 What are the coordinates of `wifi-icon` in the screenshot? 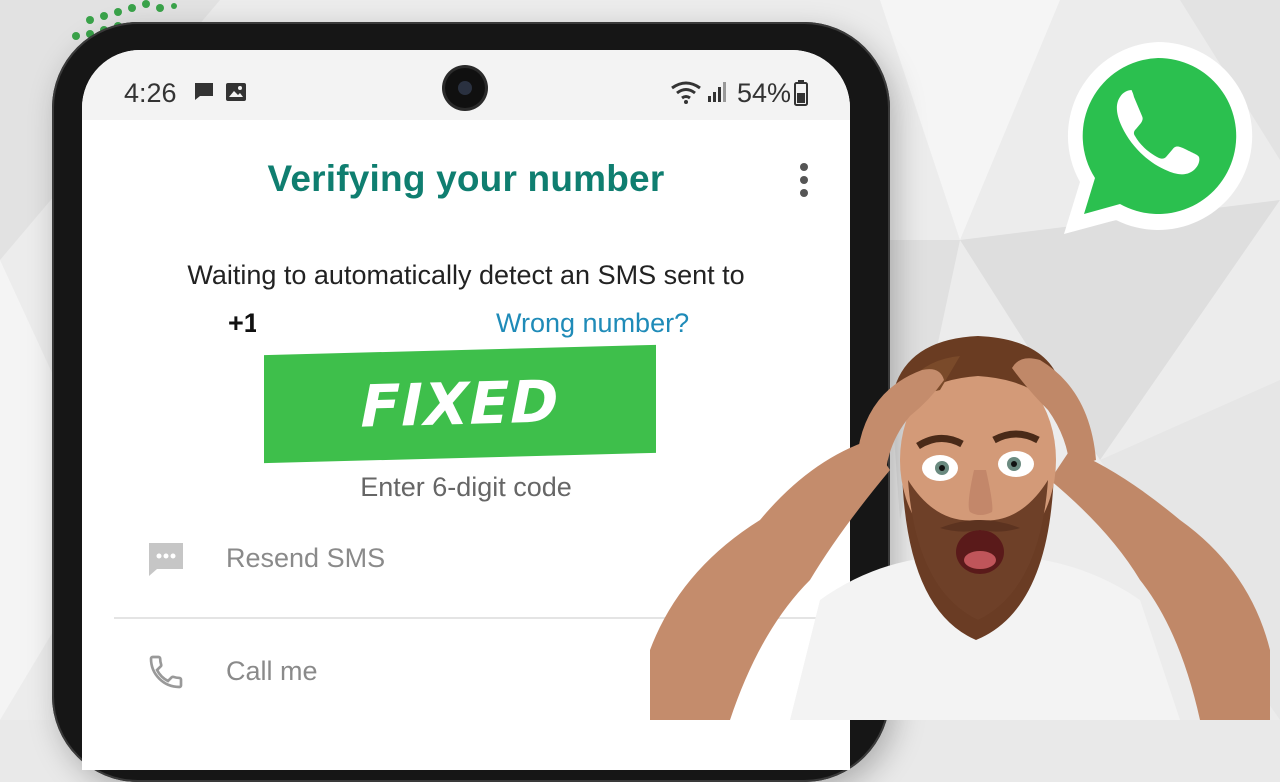 It's located at (686, 92).